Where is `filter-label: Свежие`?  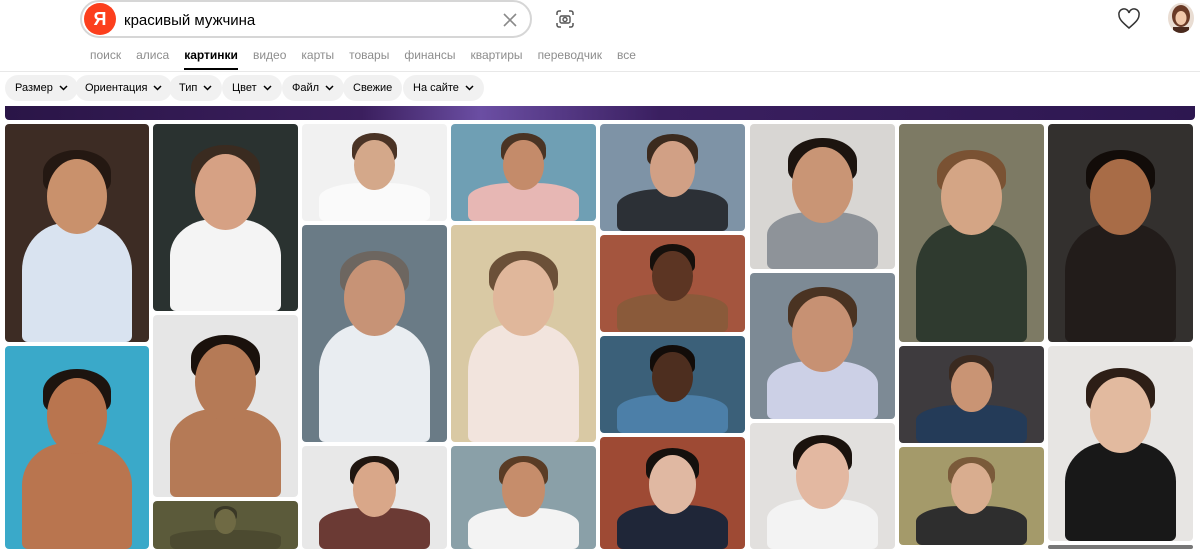
filter-label: Свежие is located at coordinates (373, 88).